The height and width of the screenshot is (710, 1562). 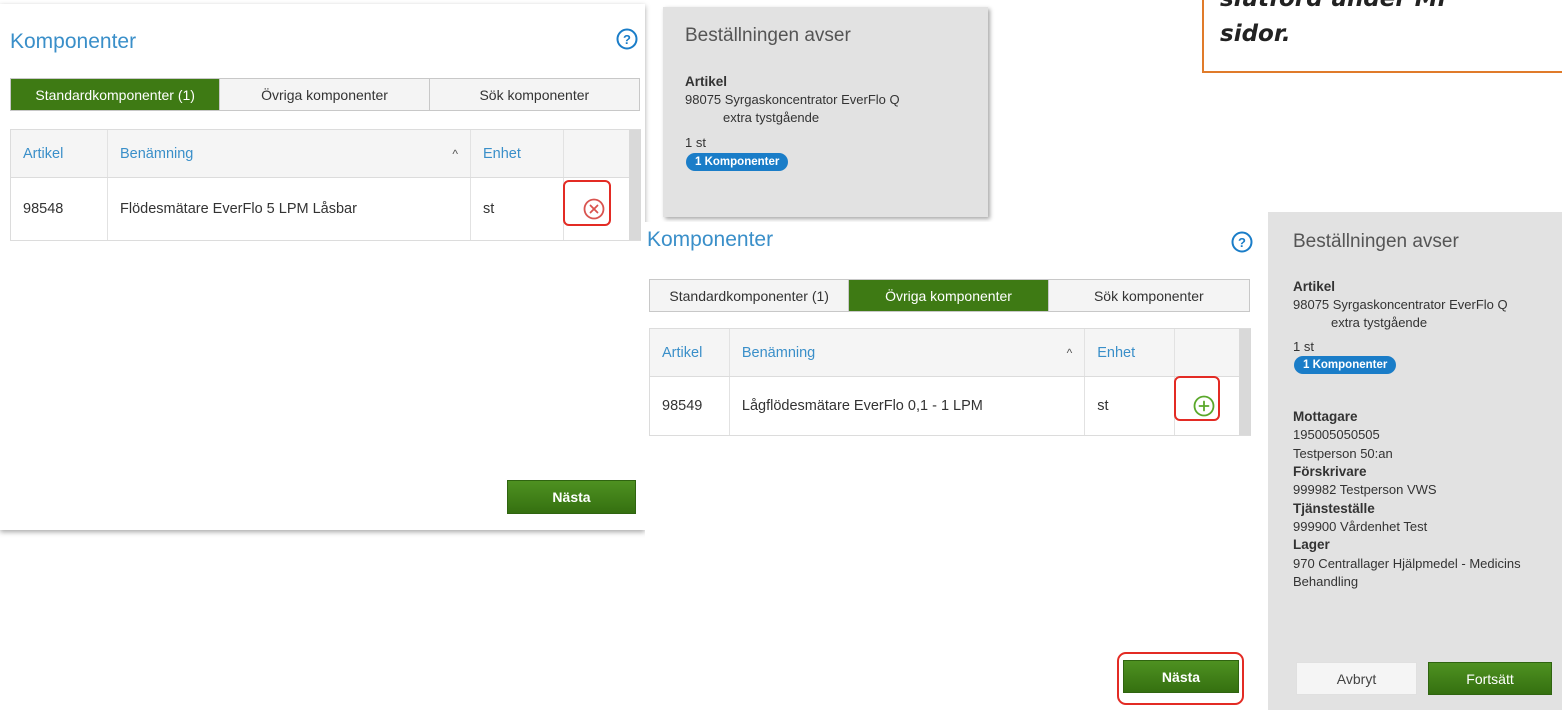 What do you see at coordinates (1255, 34) in the screenshot?
I see `callout-line-2: sidor.` at bounding box center [1255, 34].